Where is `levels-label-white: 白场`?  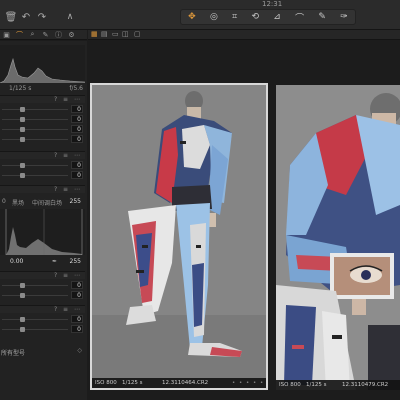 levels-label-white: 白场 is located at coordinates (56, 203).